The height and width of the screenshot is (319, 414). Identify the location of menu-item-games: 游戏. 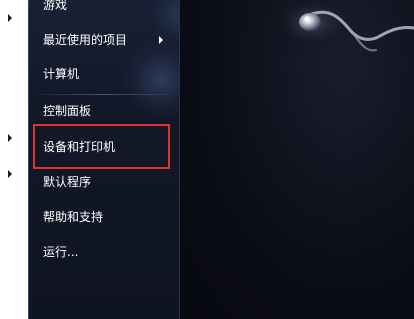
(55, 8).